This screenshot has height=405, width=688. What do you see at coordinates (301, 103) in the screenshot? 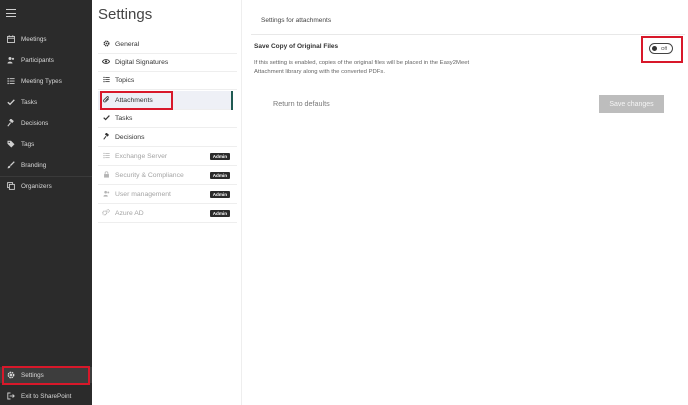
I see `return-to-defaults-button: Return to defaults` at bounding box center [301, 103].